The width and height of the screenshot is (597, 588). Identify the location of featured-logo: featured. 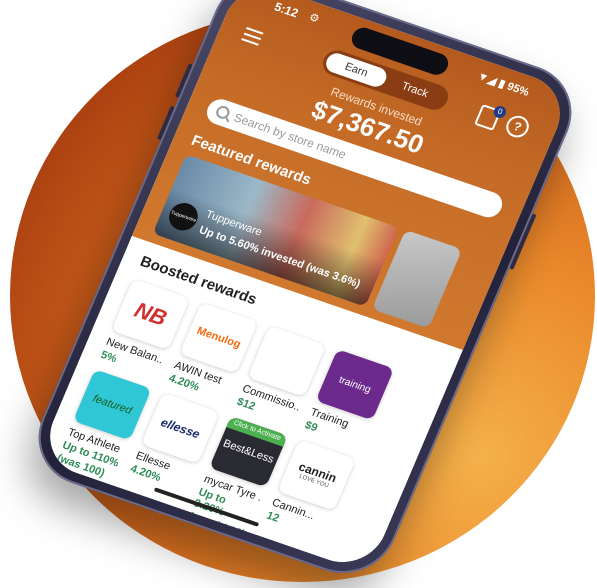
(112, 405).